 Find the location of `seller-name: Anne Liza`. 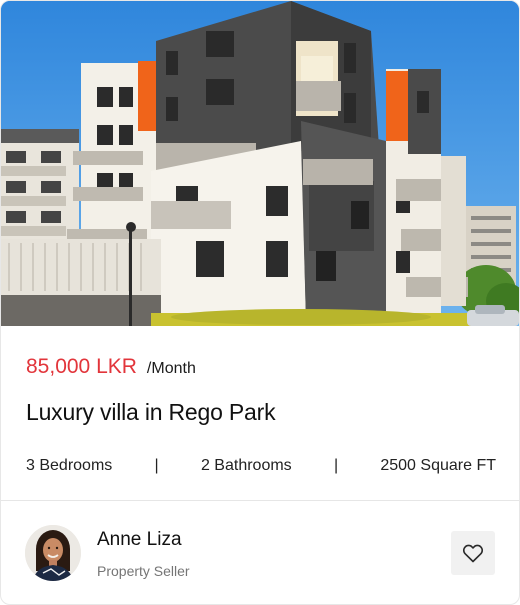

seller-name: Anne Liza is located at coordinates (139, 540).